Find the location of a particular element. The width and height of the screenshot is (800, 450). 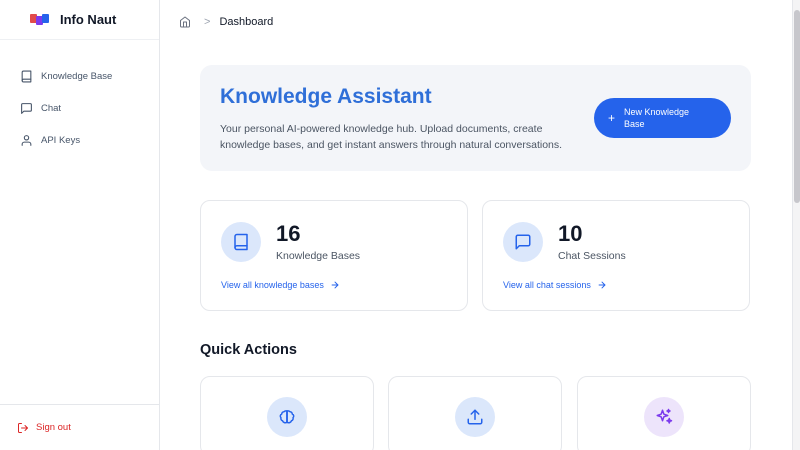

home-icon is located at coordinates (185, 22).